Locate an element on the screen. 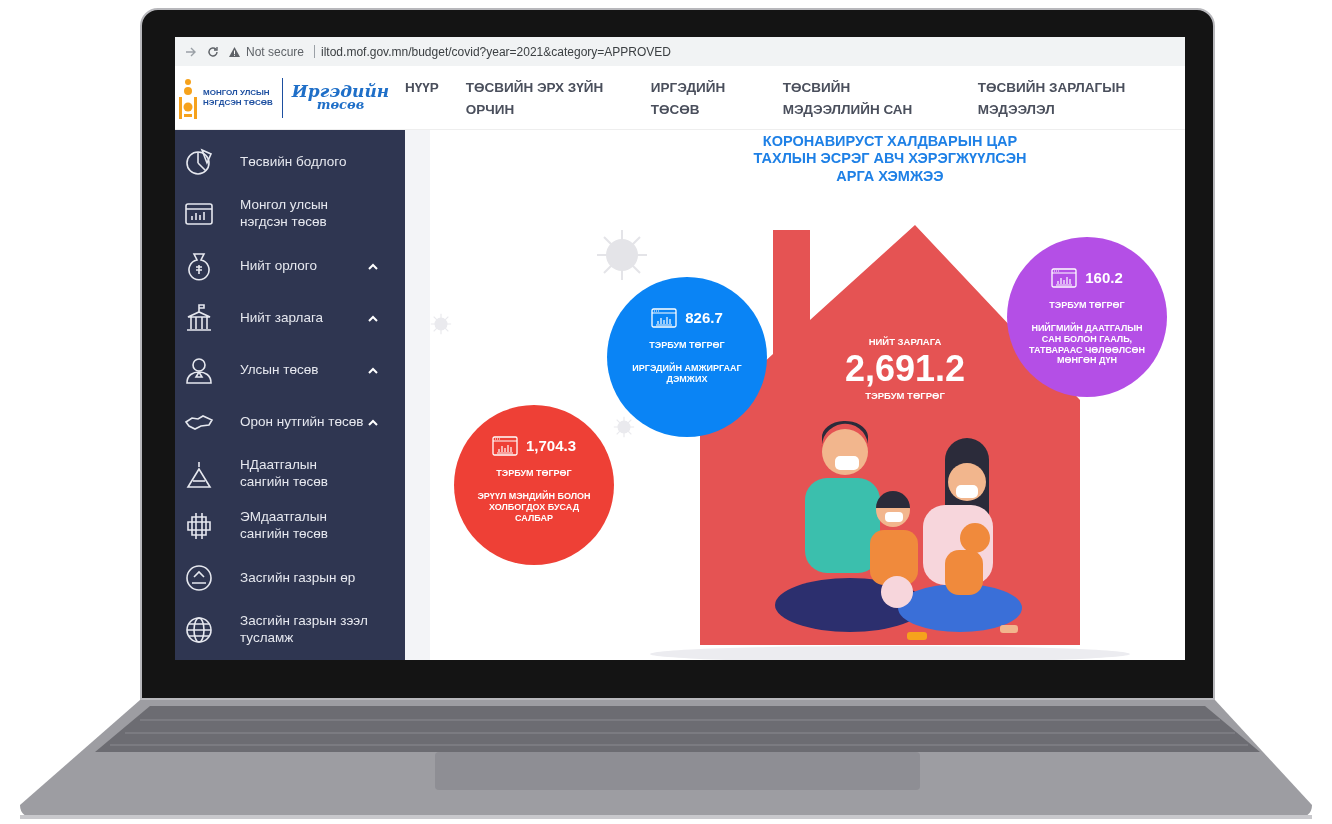 This screenshot has width=1332, height=824. nav-link: ТӨСВИЙН МЭДЭЭЛЛИЙН САН is located at coordinates (857, 98).